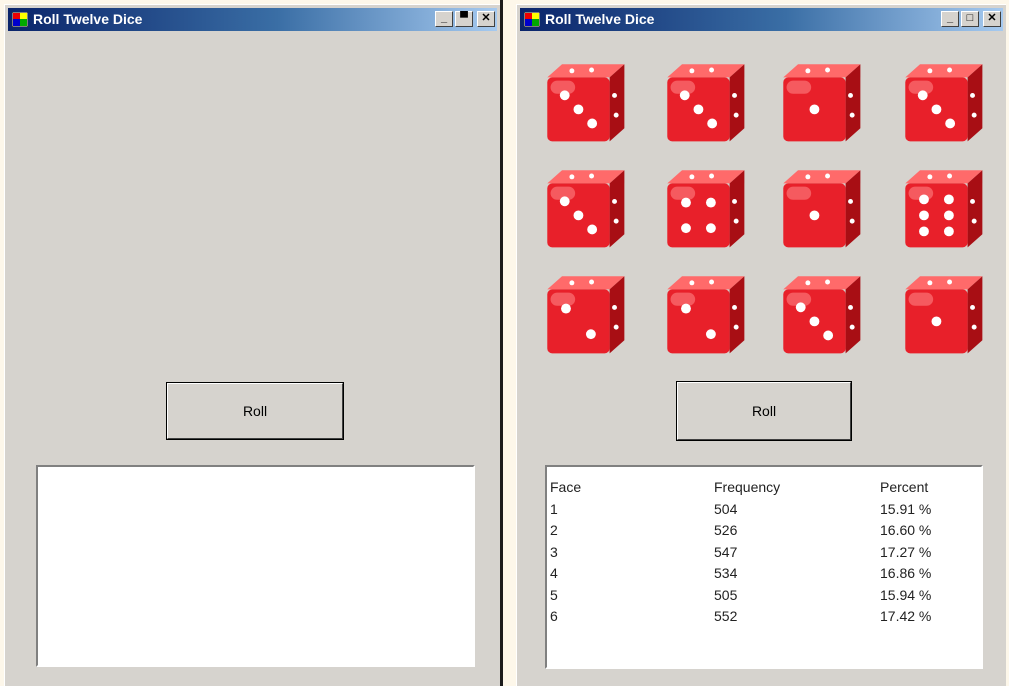  What do you see at coordinates (726, 530) in the screenshot?
I see `frequency-cell: 526` at bounding box center [726, 530].